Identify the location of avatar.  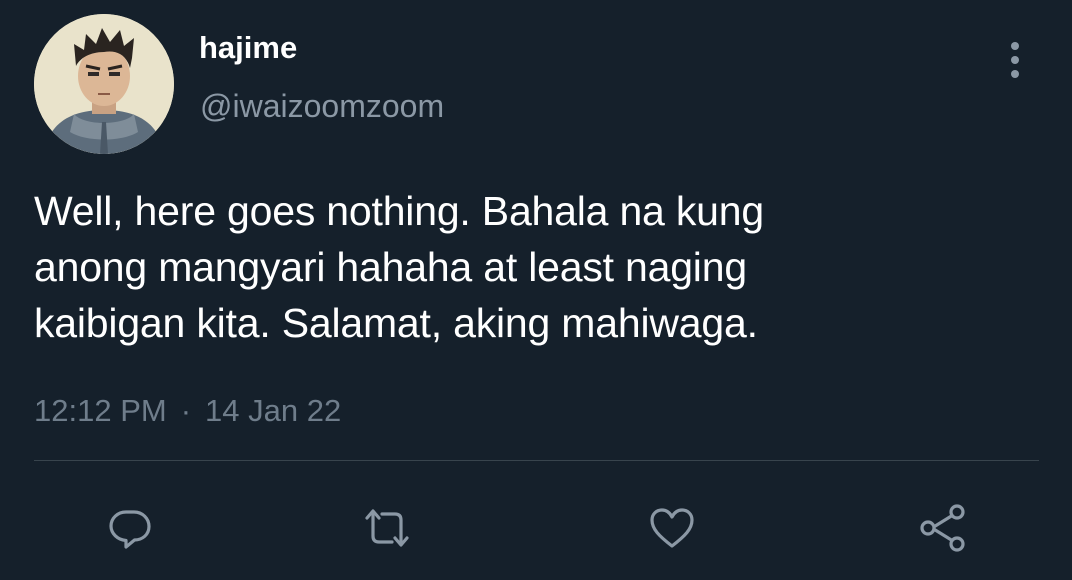
(104, 84).